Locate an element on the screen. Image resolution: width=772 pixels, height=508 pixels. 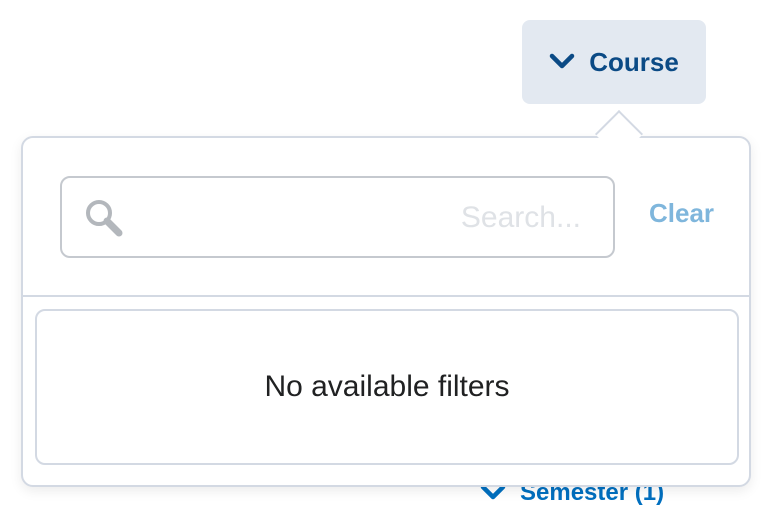
course-filter-button: Course is located at coordinates (614, 62).